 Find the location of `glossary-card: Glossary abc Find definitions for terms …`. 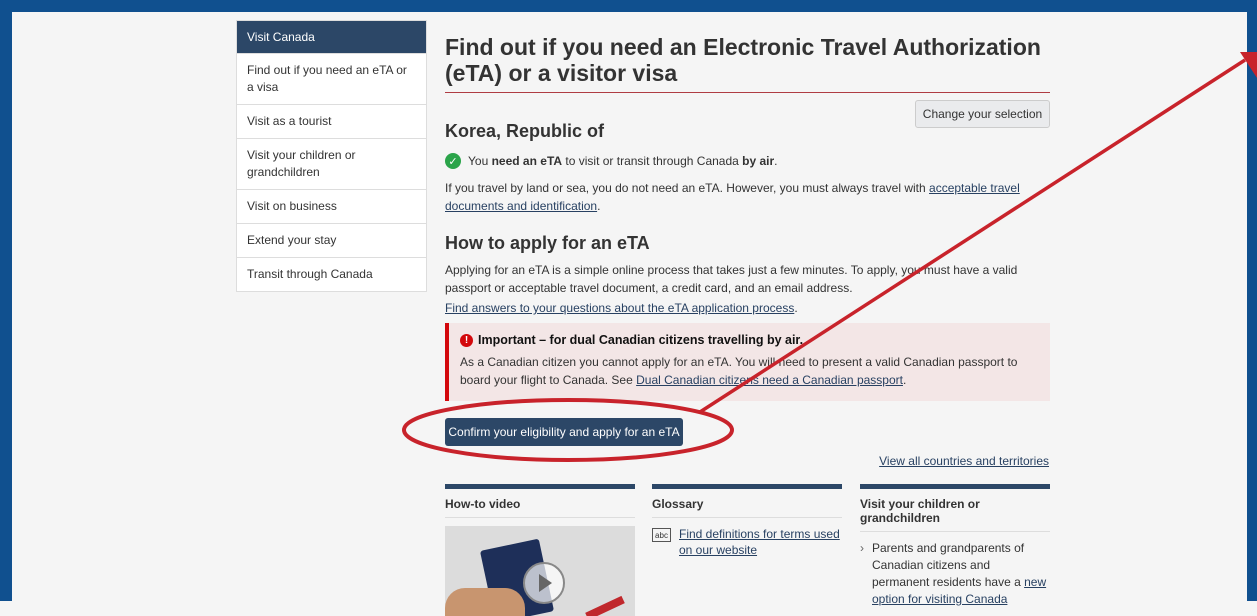

glossary-card: Glossary abc Find definitions for terms … is located at coordinates (747, 521).